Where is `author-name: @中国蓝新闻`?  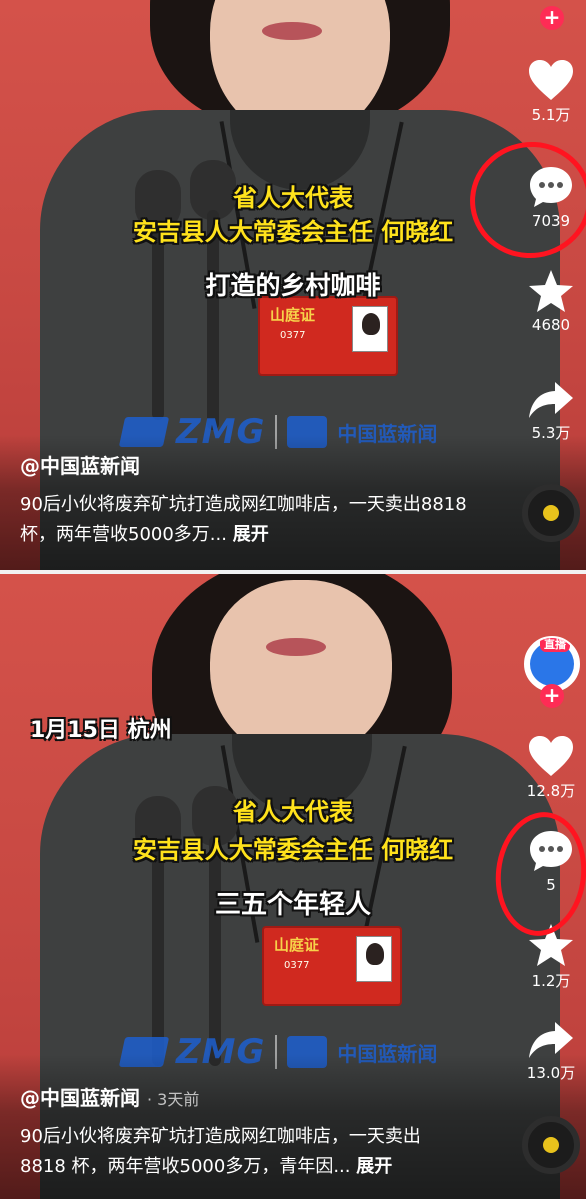
author-name: @中国蓝新闻 is located at coordinates (80, 464).